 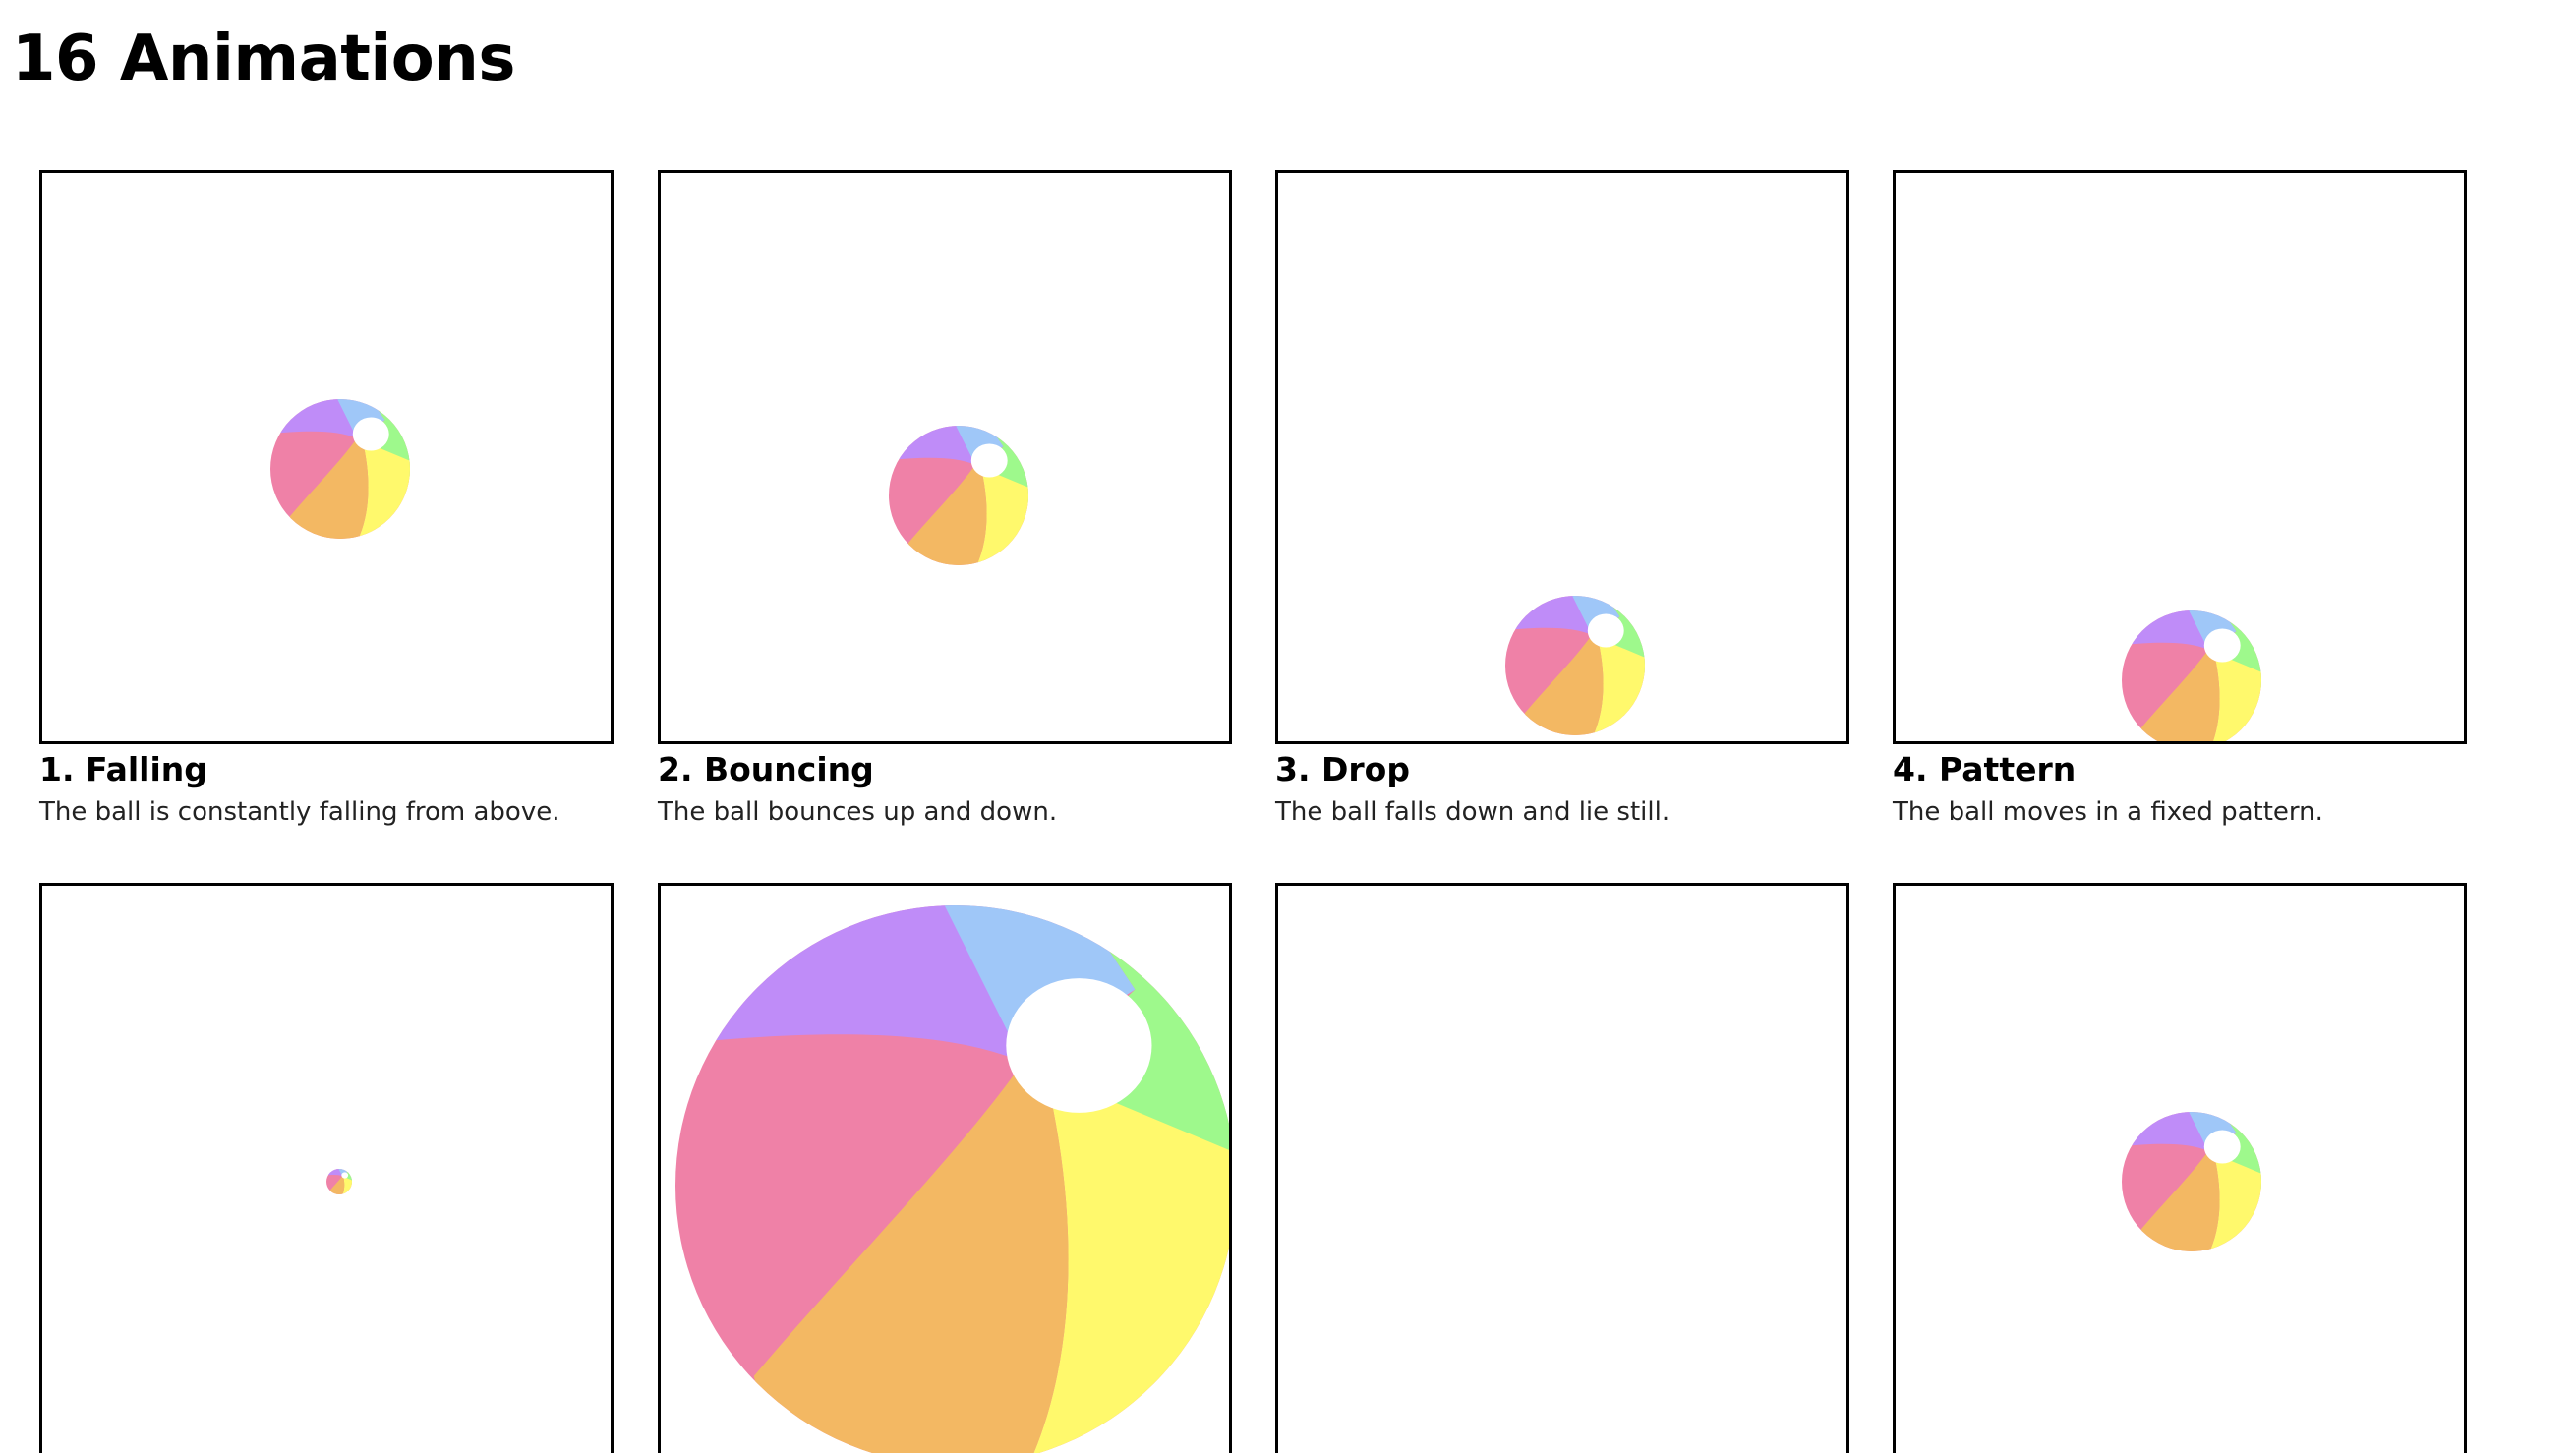 I want to click on page-title: 16 Animations, so click(x=263, y=59).